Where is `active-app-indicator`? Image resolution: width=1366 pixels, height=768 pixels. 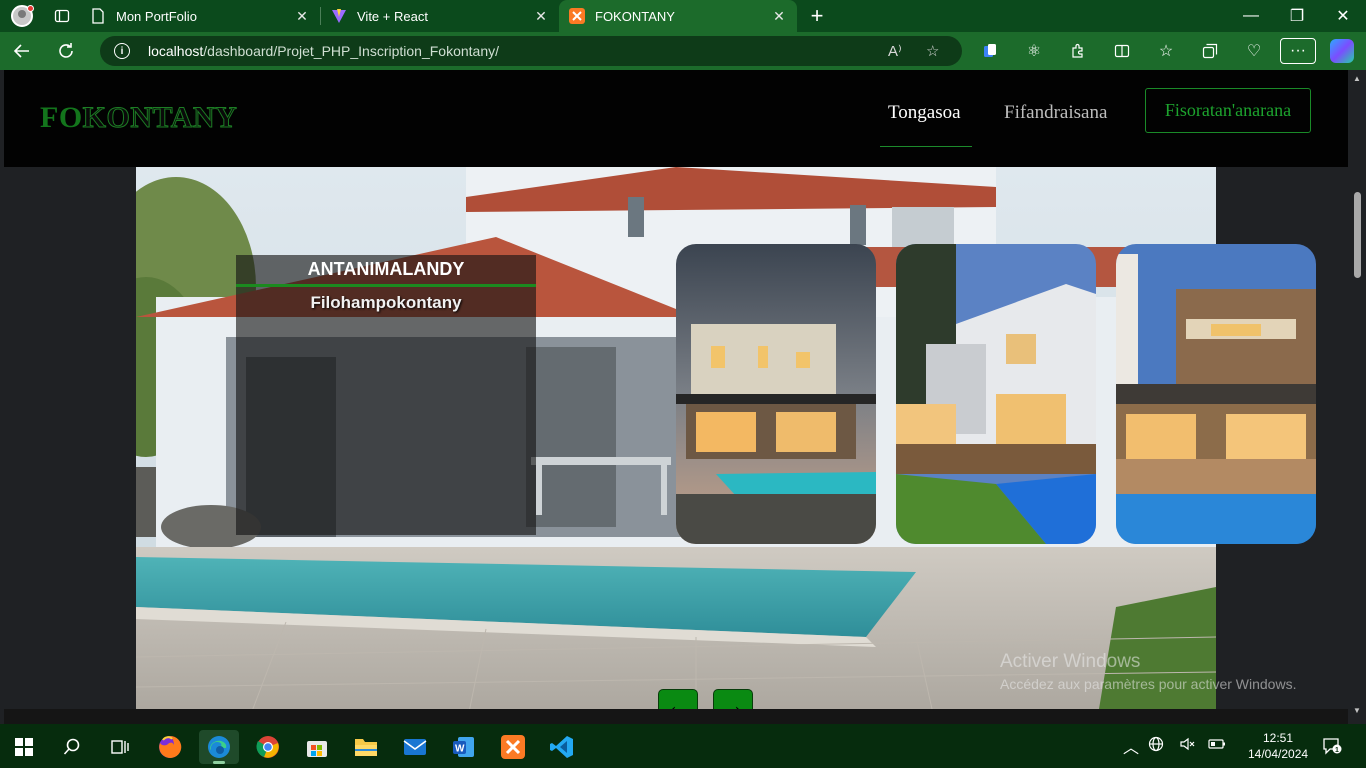
active-app-indicator is located at coordinates (219, 762).